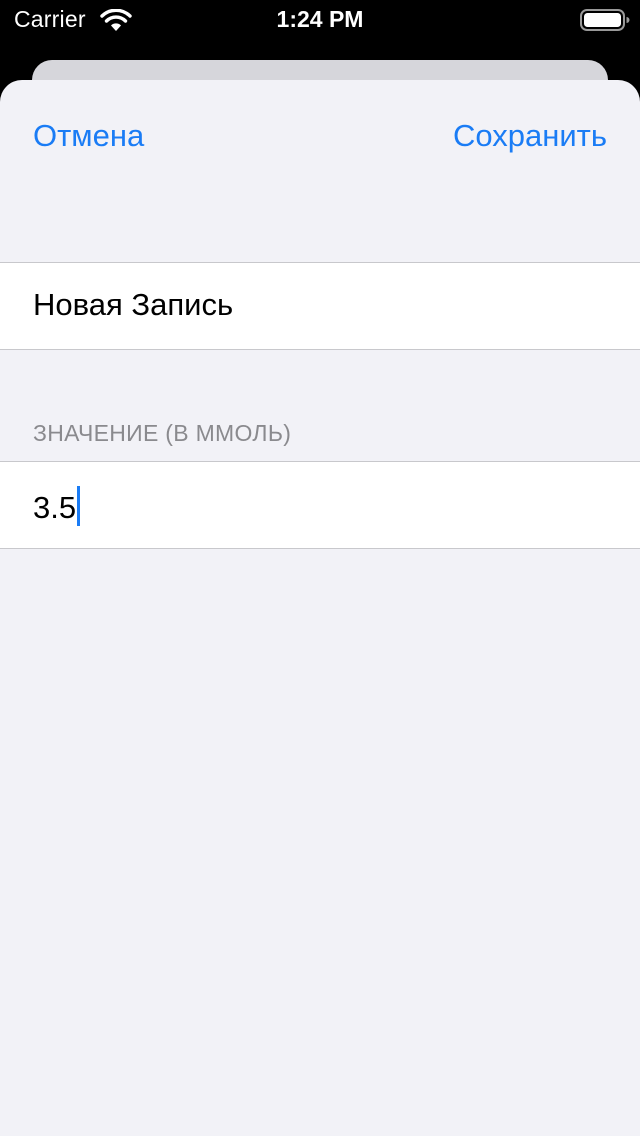  I want to click on text-cursor, so click(79, 506).